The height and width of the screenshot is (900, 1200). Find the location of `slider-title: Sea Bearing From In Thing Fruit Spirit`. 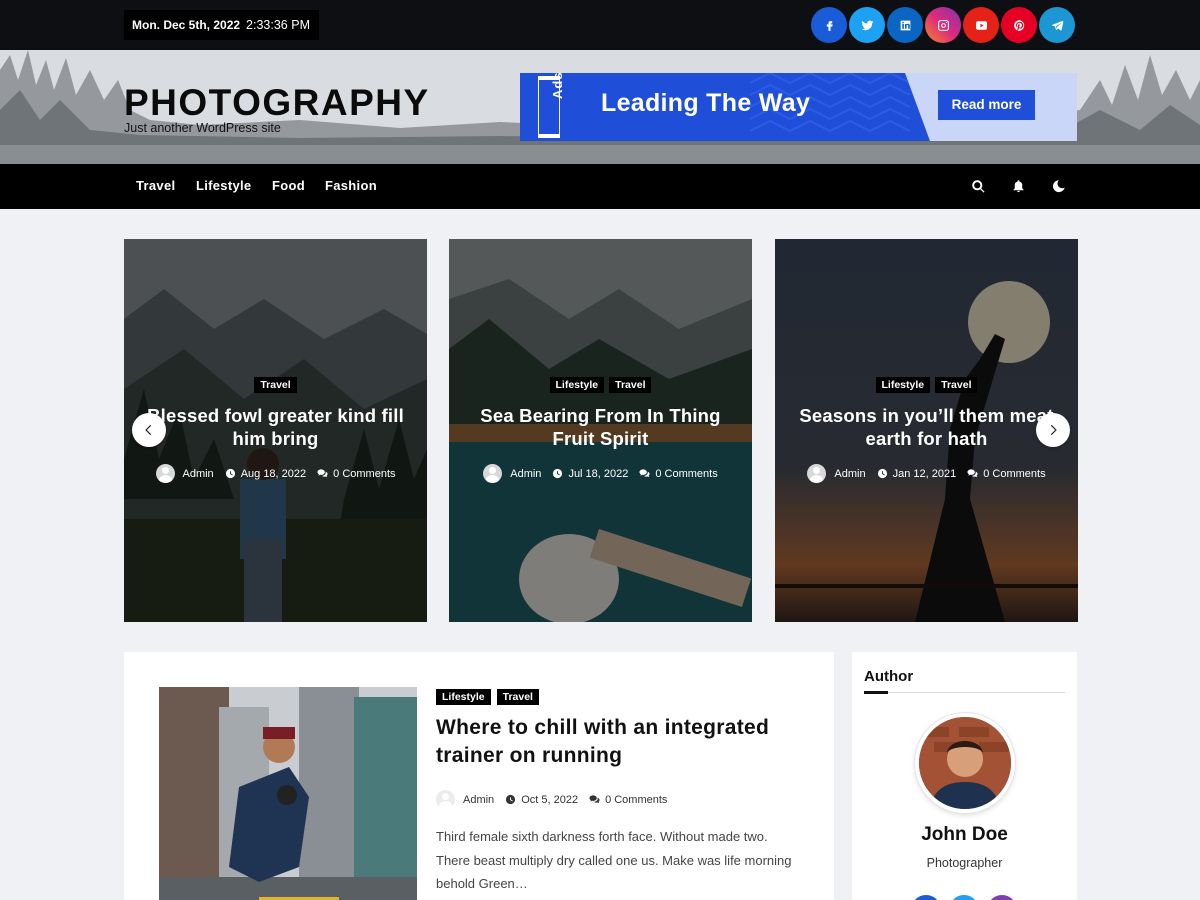

slider-title: Sea Bearing From In Thing Fruit Spirit is located at coordinates (600, 427).